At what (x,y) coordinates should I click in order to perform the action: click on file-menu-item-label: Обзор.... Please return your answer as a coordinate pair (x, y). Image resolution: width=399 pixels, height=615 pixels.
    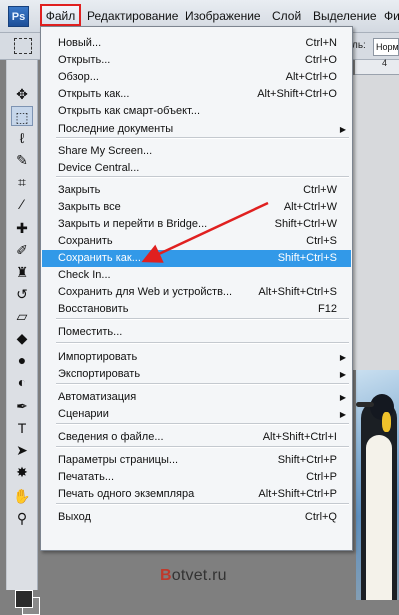
    Looking at the image, I should click on (78, 77).